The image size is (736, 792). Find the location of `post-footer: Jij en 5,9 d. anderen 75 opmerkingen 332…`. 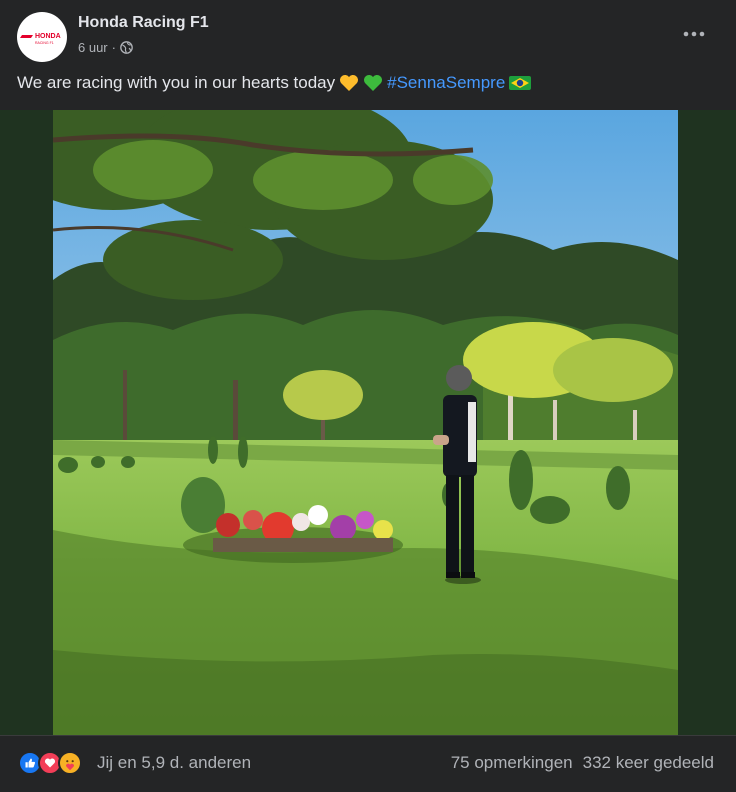

post-footer: Jij en 5,9 d. anderen 75 opmerkingen 332… is located at coordinates (368, 763).